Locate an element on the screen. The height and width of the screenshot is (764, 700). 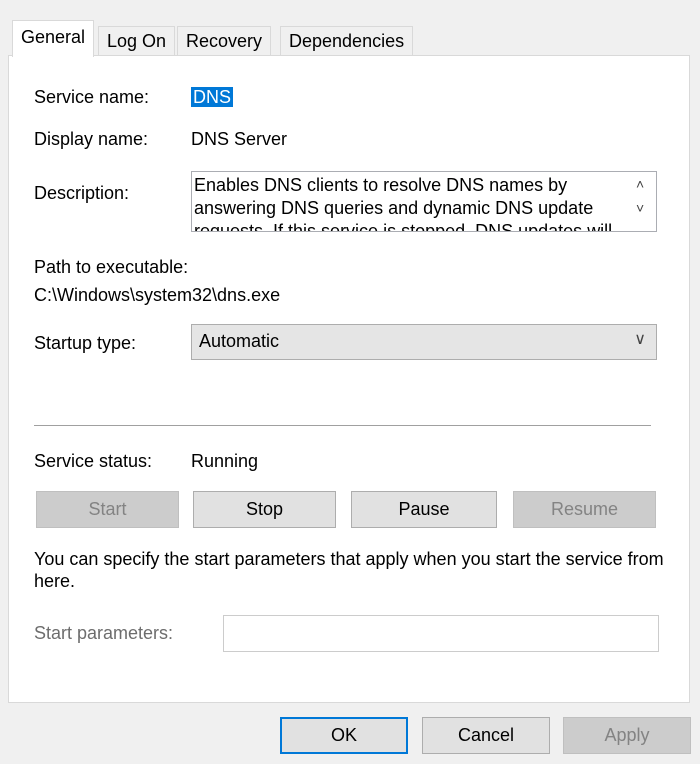
start-button: Start is located at coordinates (107, 509).